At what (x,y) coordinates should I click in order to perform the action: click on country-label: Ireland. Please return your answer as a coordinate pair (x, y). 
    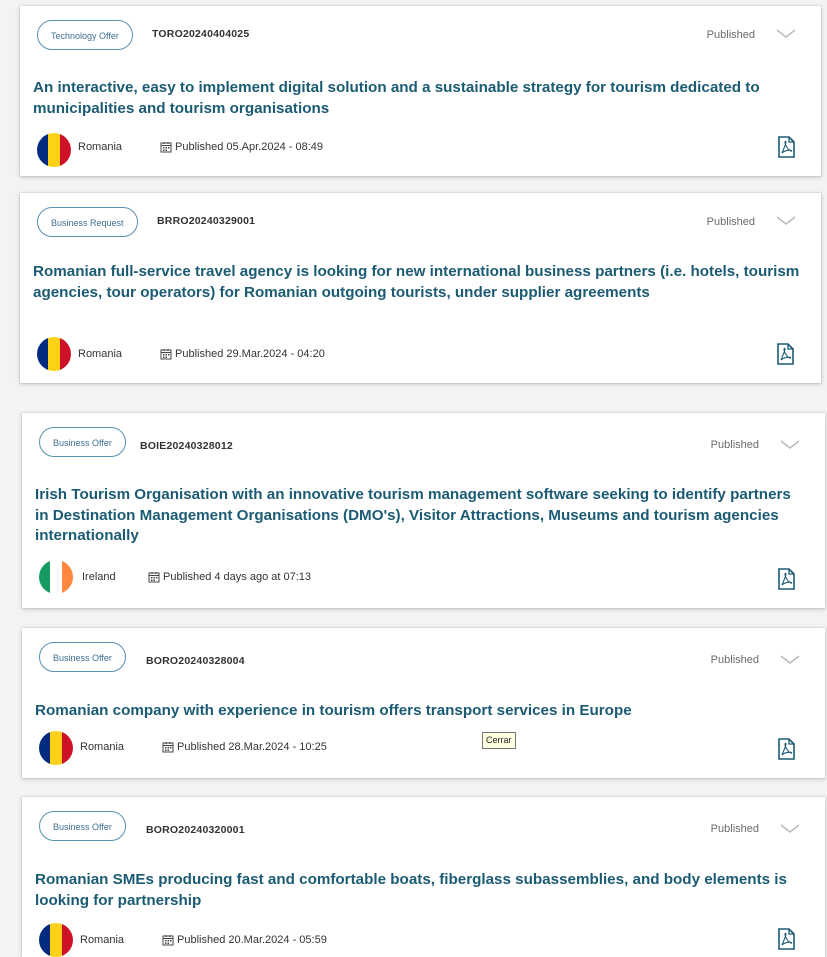
    Looking at the image, I should click on (99, 577).